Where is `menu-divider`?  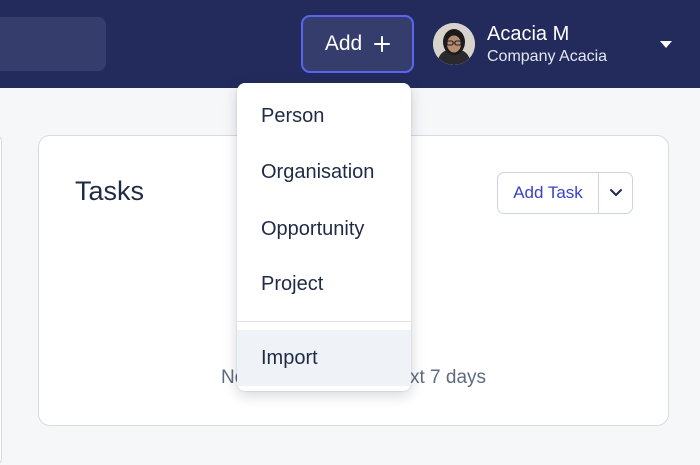
menu-divider is located at coordinates (324, 321).